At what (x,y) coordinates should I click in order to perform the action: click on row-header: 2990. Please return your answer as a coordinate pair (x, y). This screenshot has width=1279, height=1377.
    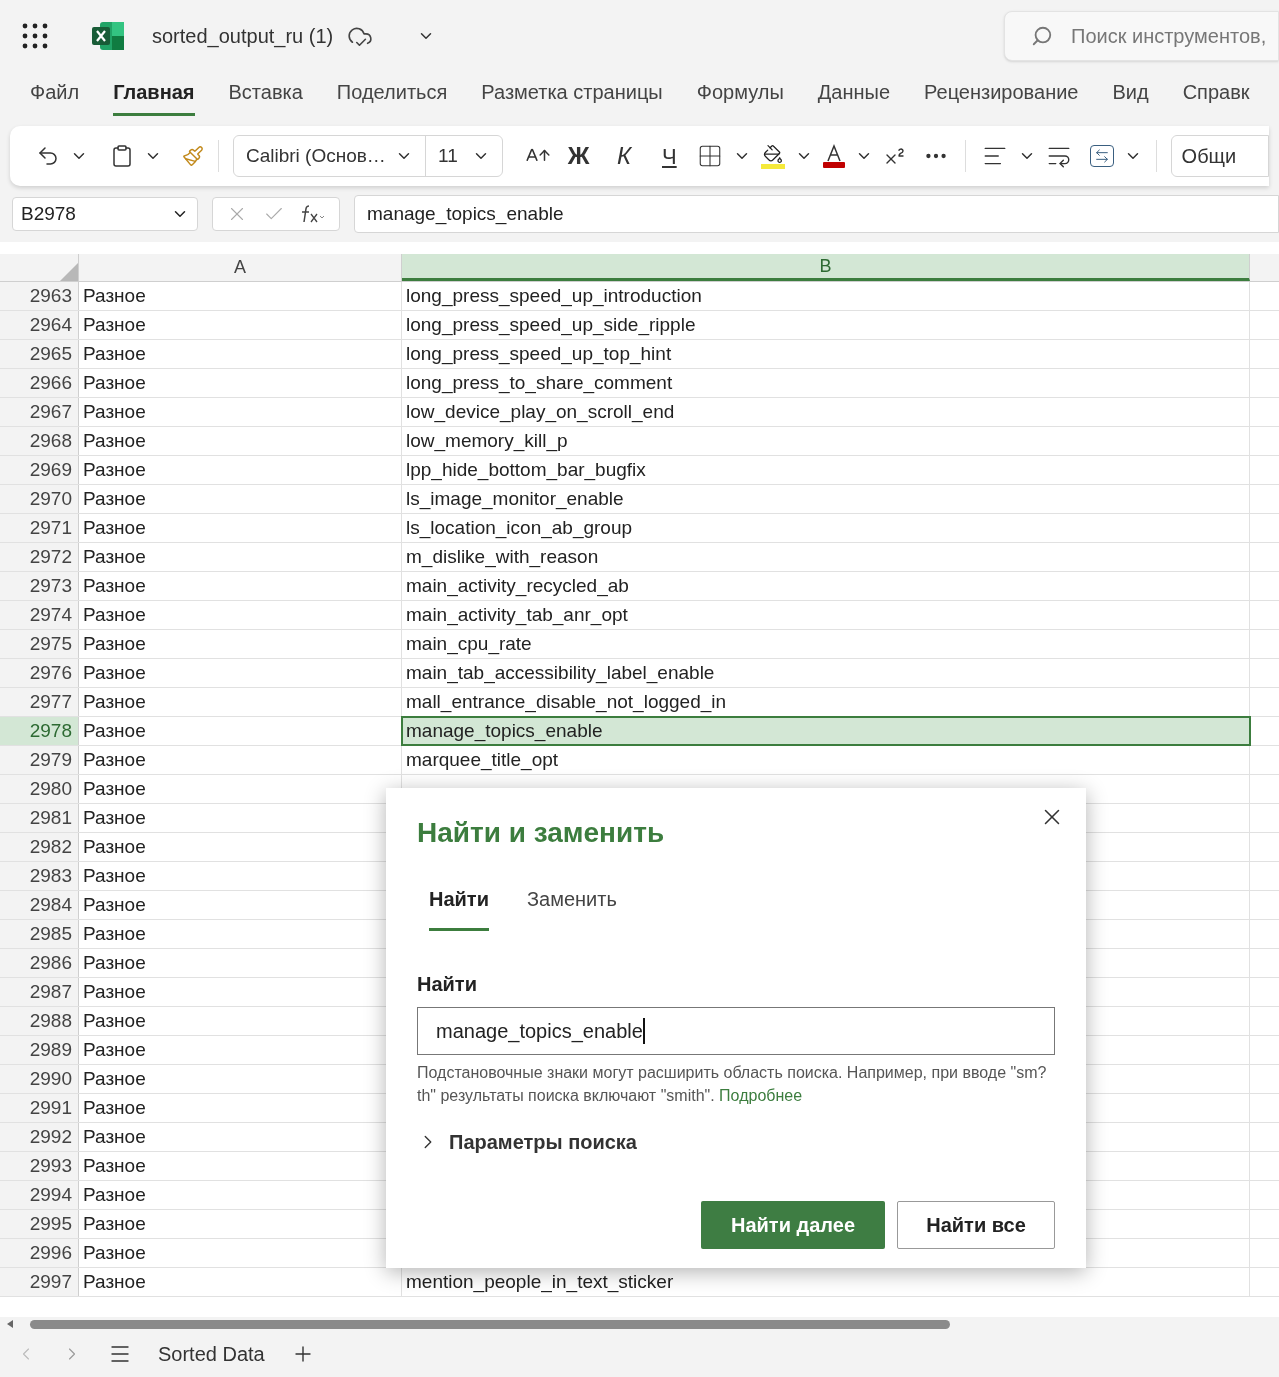
    Looking at the image, I should click on (39, 1079).